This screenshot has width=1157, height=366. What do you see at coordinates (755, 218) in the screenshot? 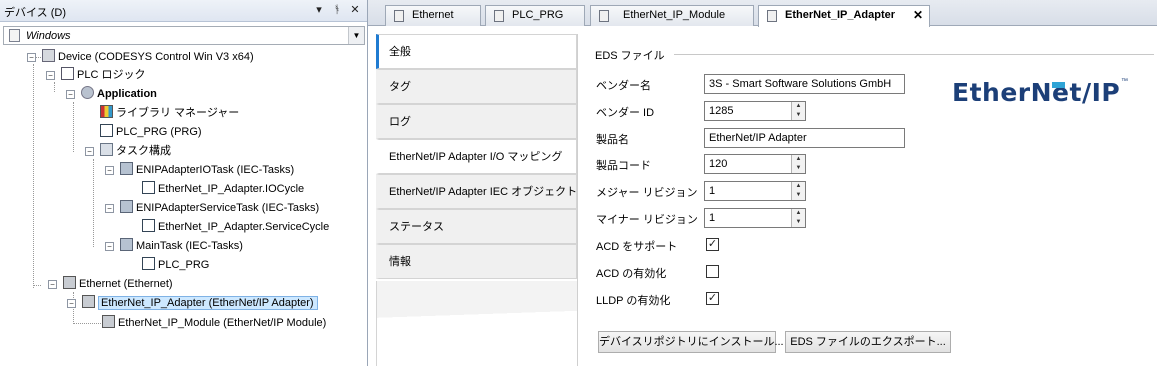
I see `minor-revision-field: 1 ▲ ▼` at bounding box center [755, 218].